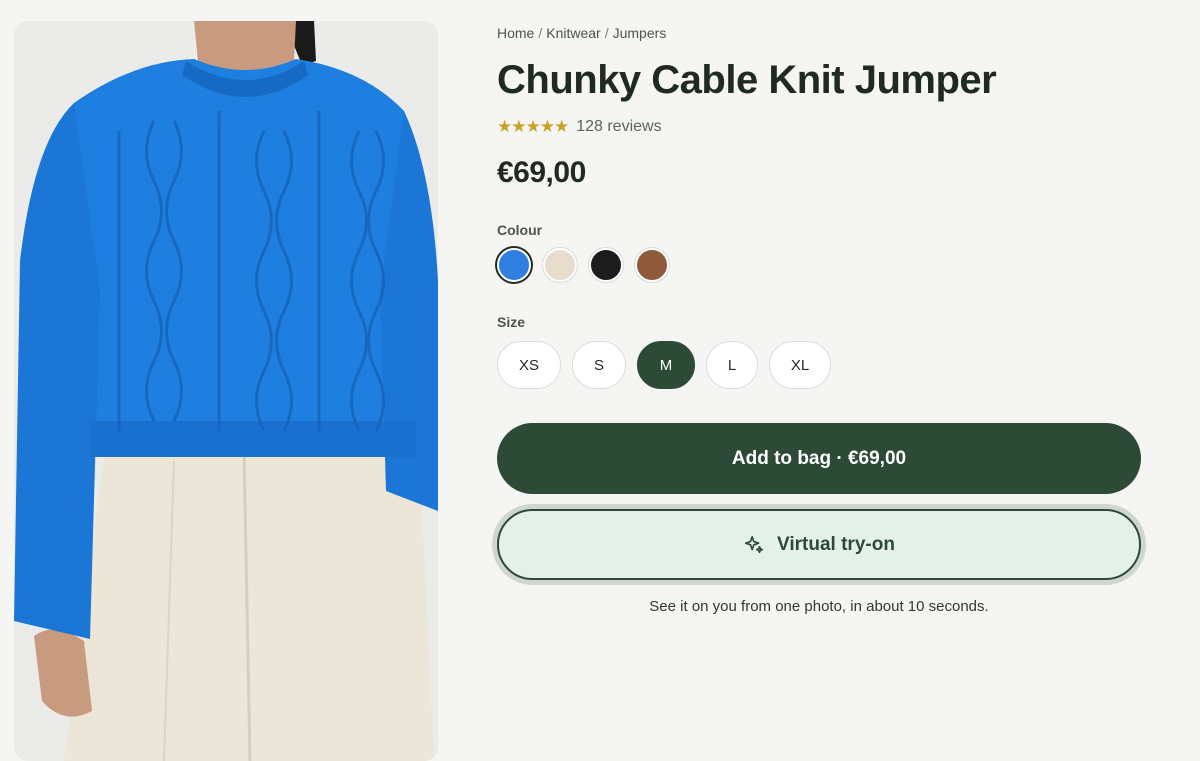  I want to click on size-option-s: S, so click(599, 365).